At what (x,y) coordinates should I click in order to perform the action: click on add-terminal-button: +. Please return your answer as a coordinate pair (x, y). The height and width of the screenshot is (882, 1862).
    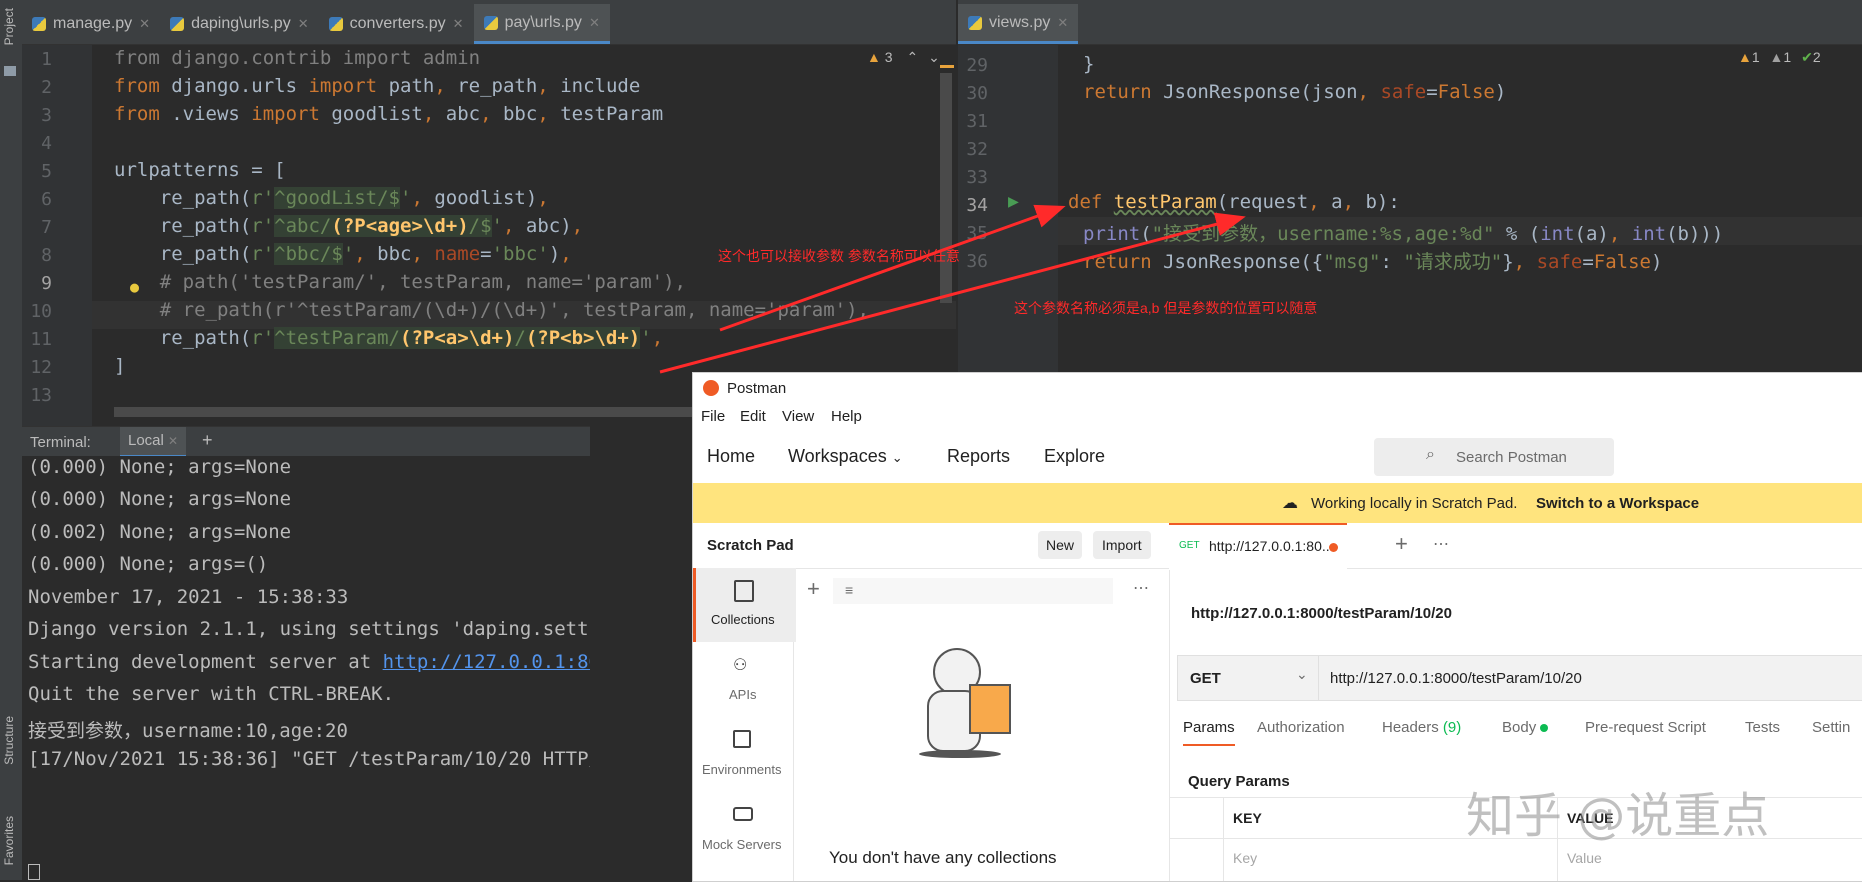
    Looking at the image, I should click on (207, 440).